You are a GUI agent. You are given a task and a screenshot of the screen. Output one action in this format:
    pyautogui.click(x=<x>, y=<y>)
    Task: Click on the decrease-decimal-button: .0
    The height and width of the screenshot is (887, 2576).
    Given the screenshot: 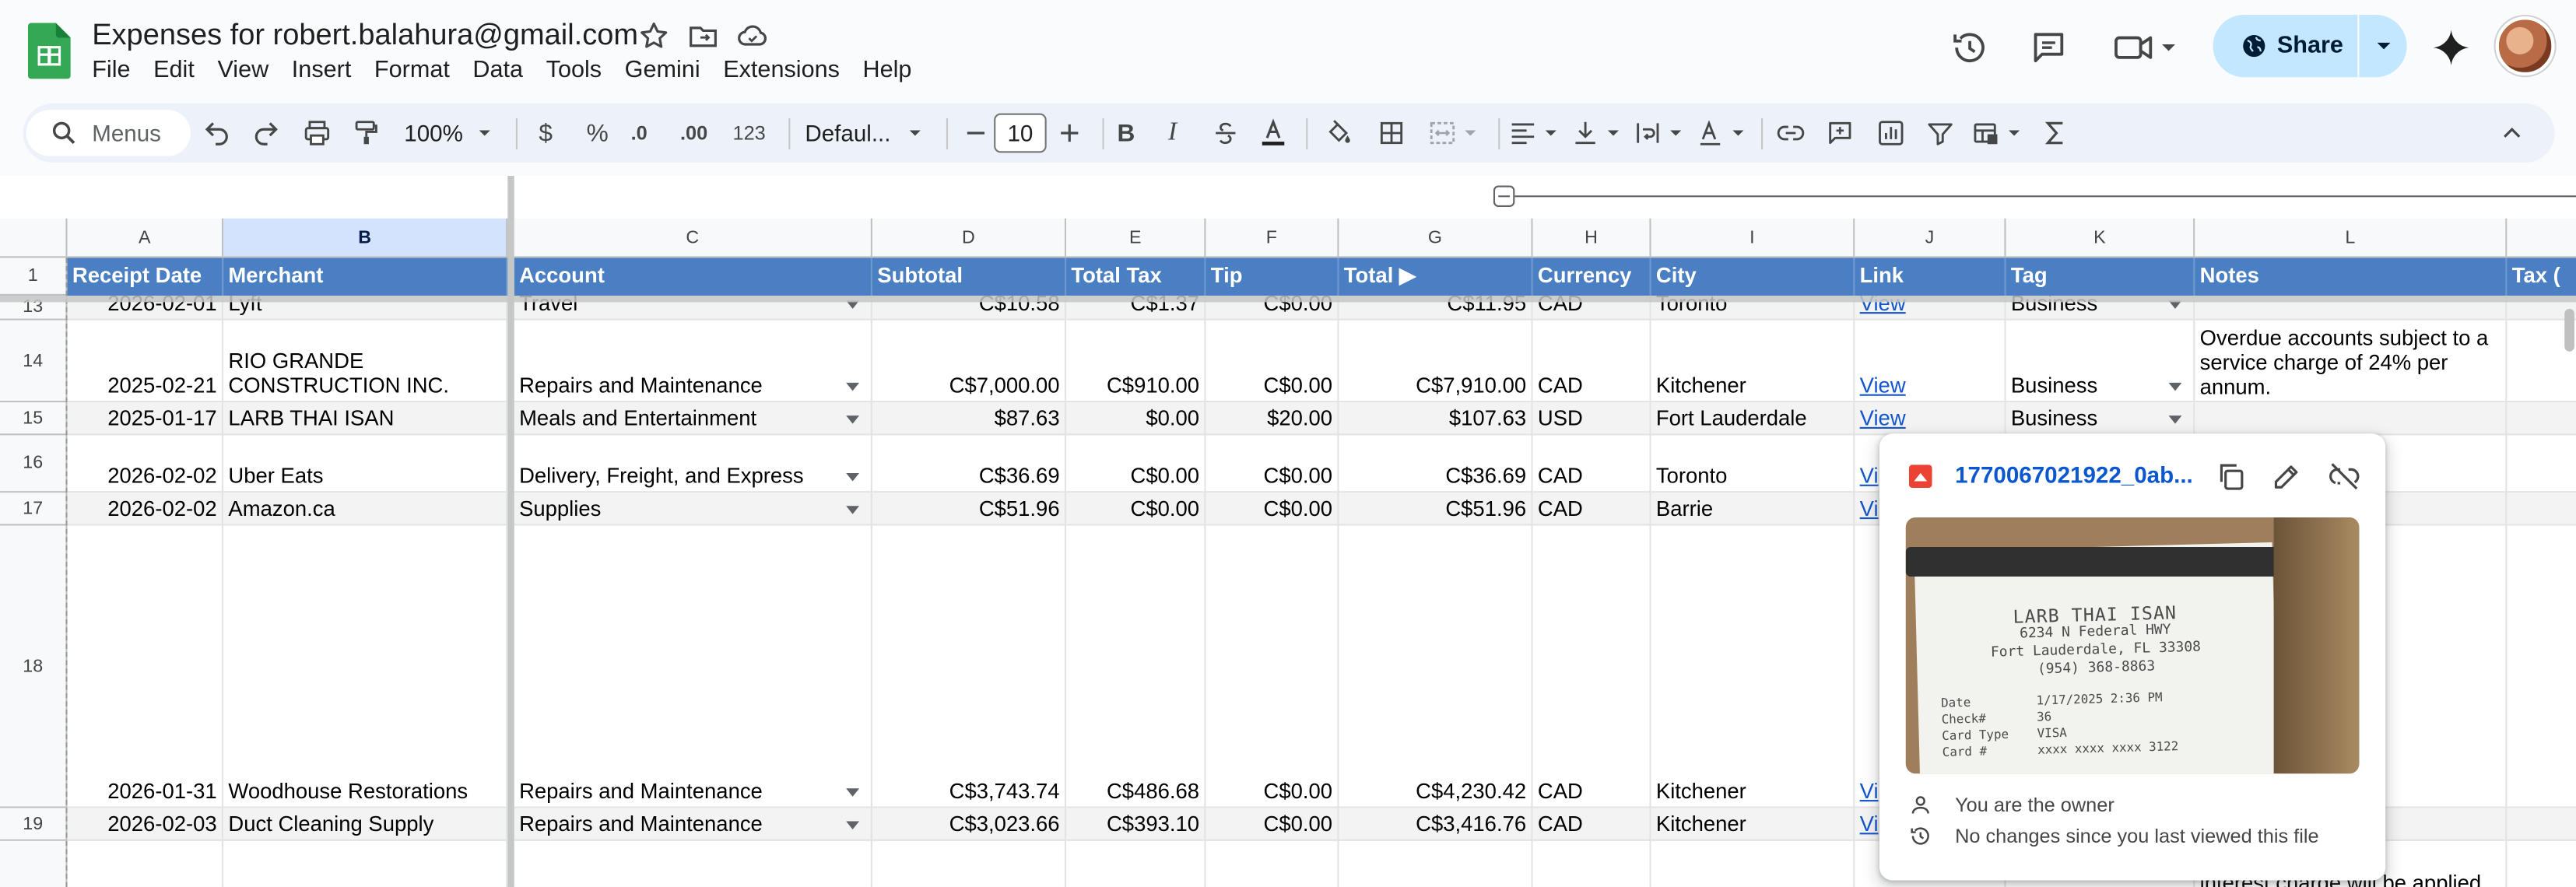 What is the action you would take?
    pyautogui.click(x=640, y=133)
    